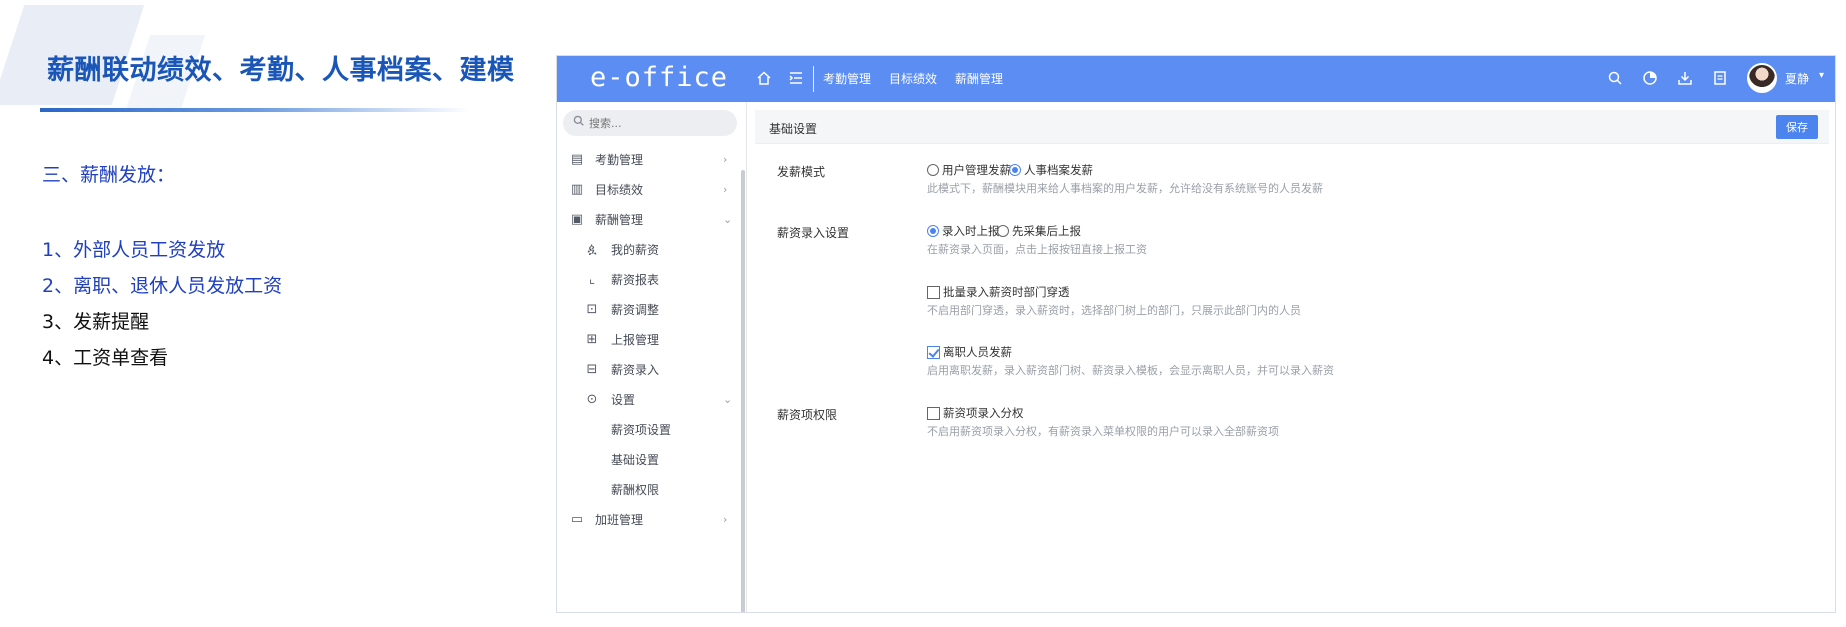 This screenshot has height=627, width=1846. Describe the element at coordinates (1797, 127) in the screenshot. I see `save-button: 保存` at that location.